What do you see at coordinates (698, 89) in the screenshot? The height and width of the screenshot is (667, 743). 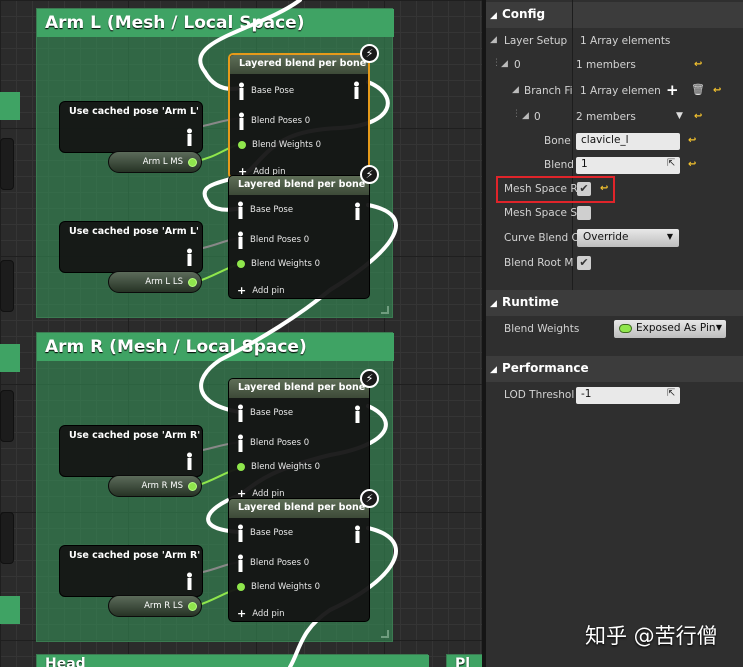 I see `trash-icon: 🗑` at bounding box center [698, 89].